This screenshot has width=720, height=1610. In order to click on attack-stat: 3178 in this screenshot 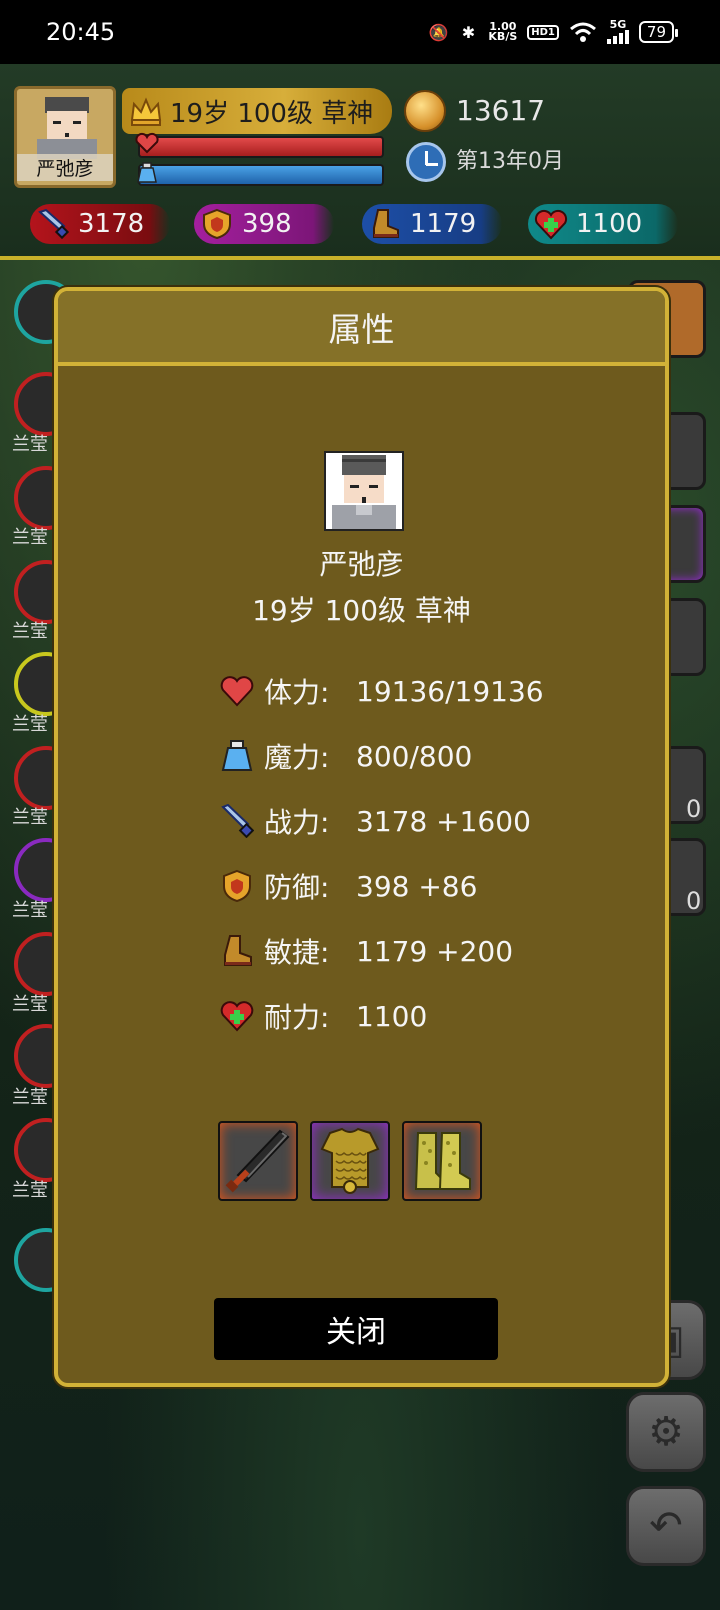, I will do `click(100, 224)`.